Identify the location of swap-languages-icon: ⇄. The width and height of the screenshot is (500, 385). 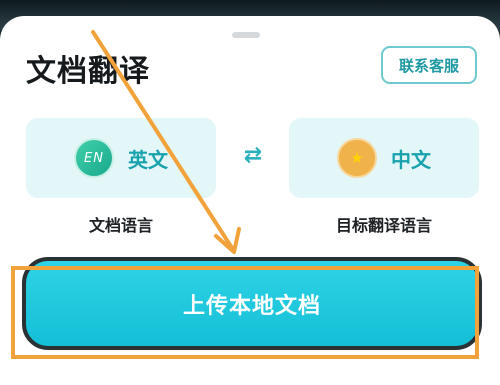
(253, 155).